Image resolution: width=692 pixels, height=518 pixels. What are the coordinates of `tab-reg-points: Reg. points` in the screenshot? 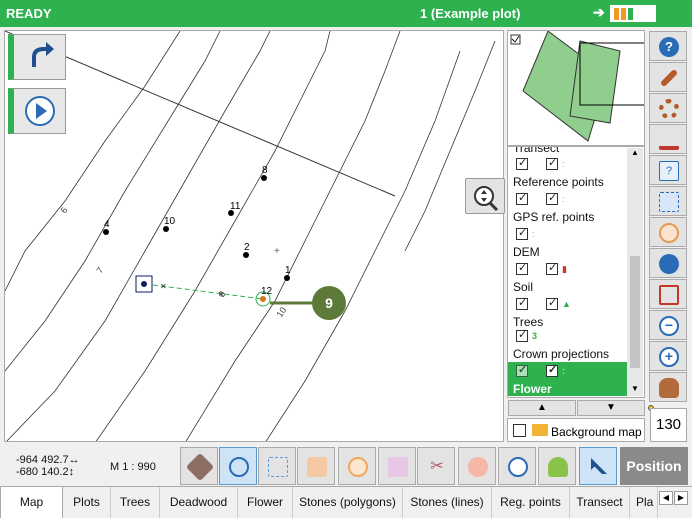 It's located at (531, 502).